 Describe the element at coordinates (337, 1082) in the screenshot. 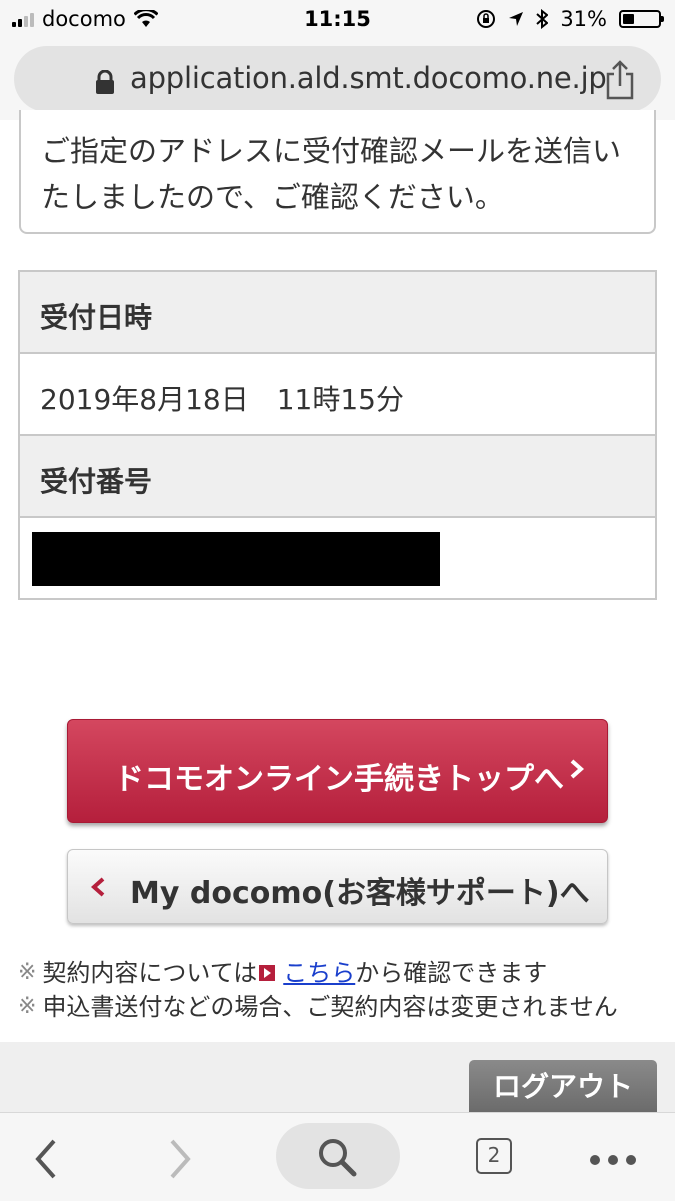

I see `footer: ログアウト` at that location.